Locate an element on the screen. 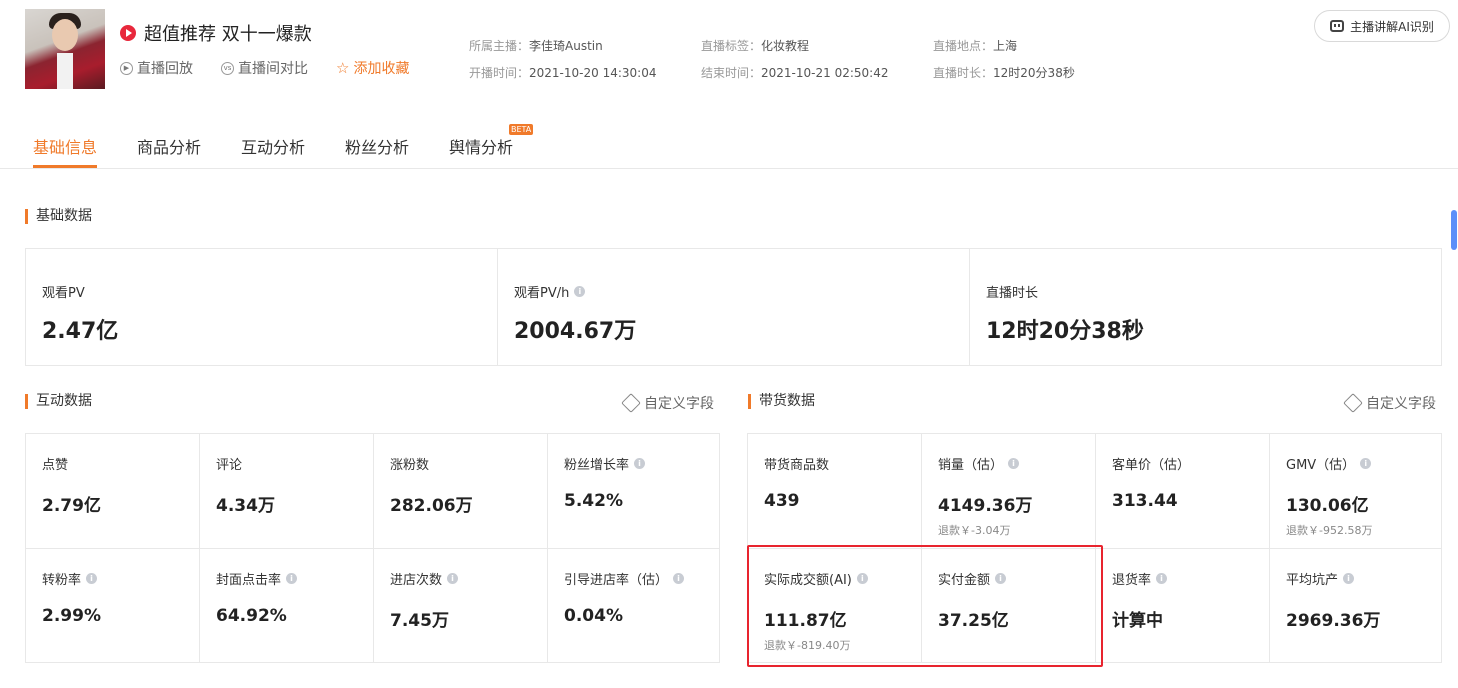  metric-value: 2.99% is located at coordinates (71, 616).